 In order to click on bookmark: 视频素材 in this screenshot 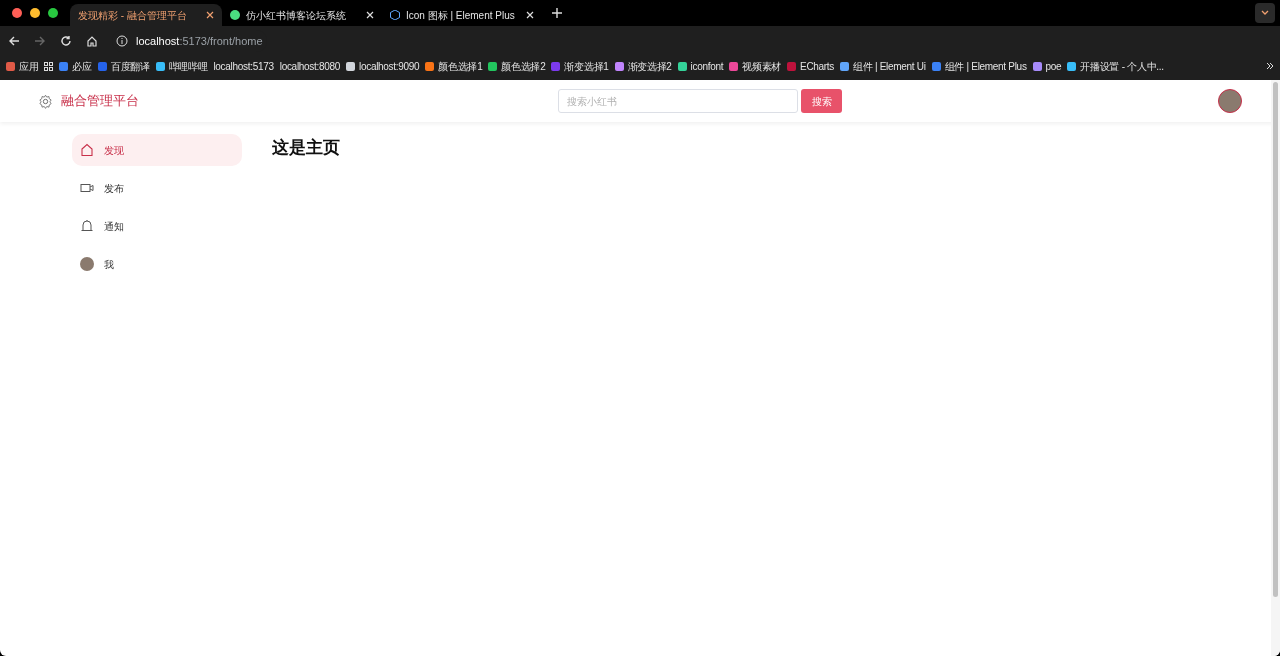, I will do `click(761, 66)`.